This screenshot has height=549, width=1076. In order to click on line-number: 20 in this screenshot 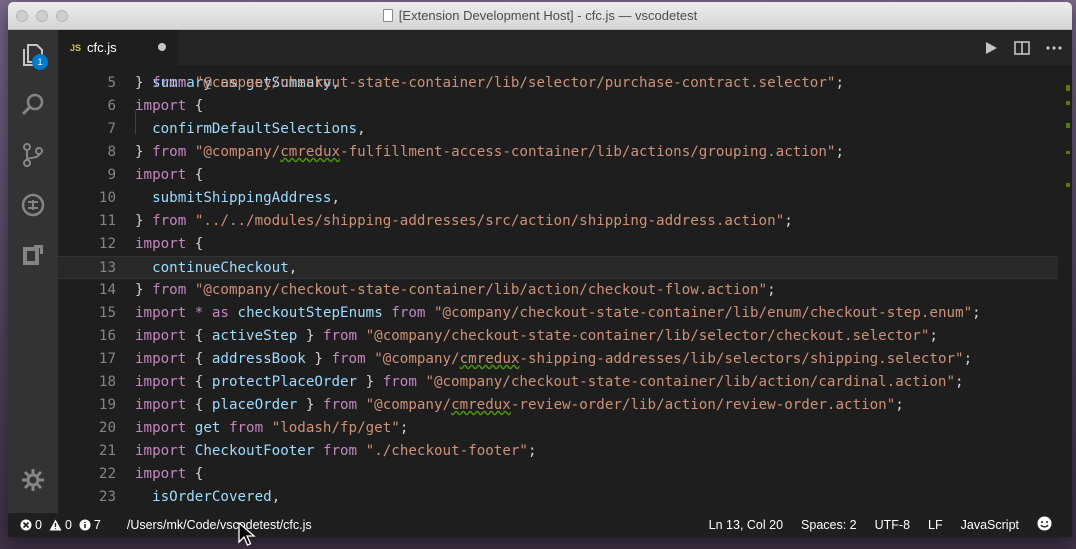, I will do `click(107, 428)`.